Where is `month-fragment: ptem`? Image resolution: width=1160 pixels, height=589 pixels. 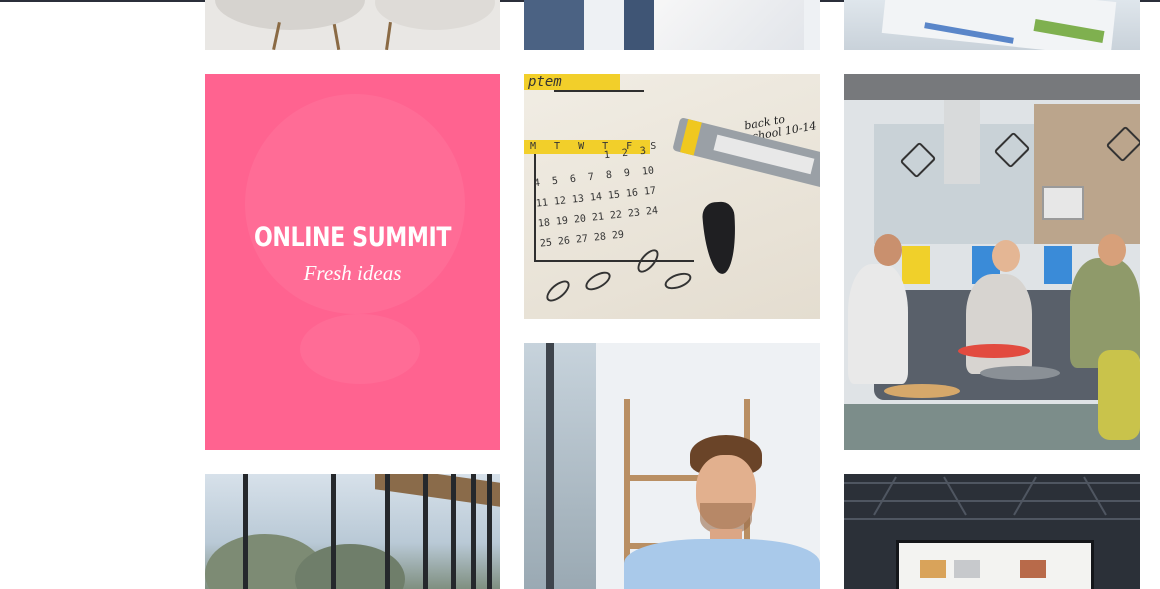 month-fragment: ptem is located at coordinates (545, 82).